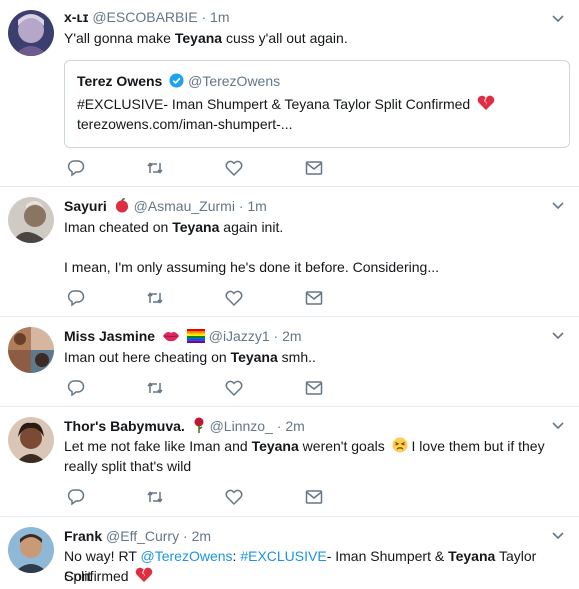 This screenshot has height=589, width=579. Describe the element at coordinates (400, 445) in the screenshot. I see `persevering-face-emoji-icon` at that location.